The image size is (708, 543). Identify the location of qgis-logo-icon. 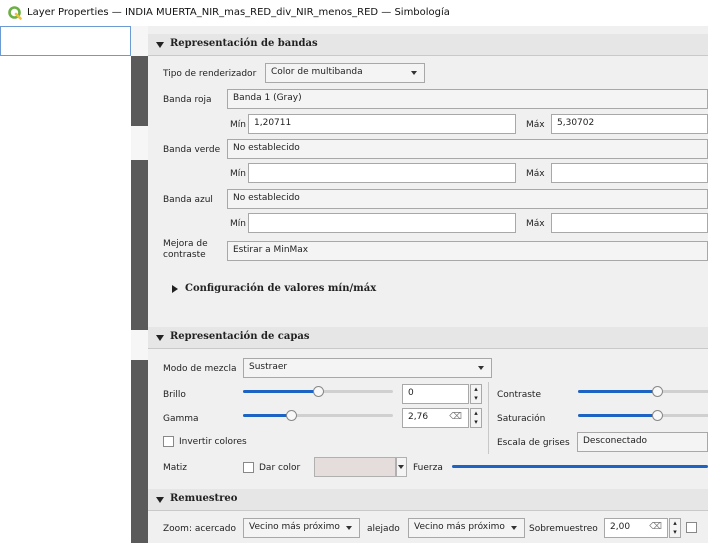
(15, 13).